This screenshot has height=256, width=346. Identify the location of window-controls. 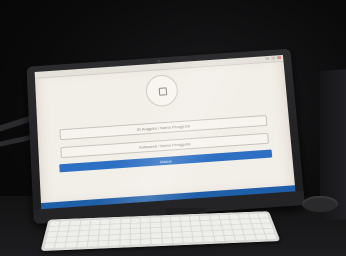
(273, 58).